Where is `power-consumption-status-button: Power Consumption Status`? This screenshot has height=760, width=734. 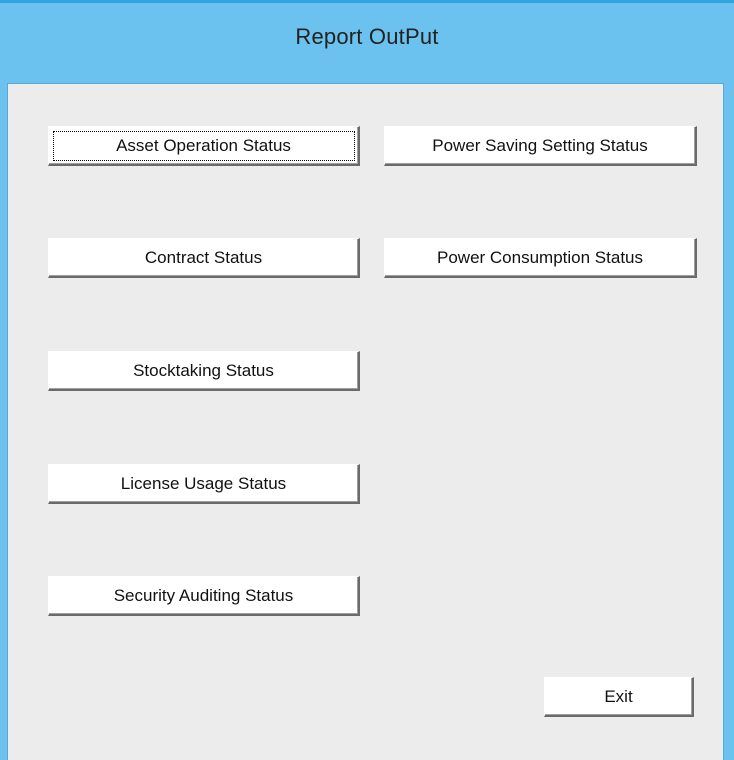 power-consumption-status-button: Power Consumption Status is located at coordinates (540, 258).